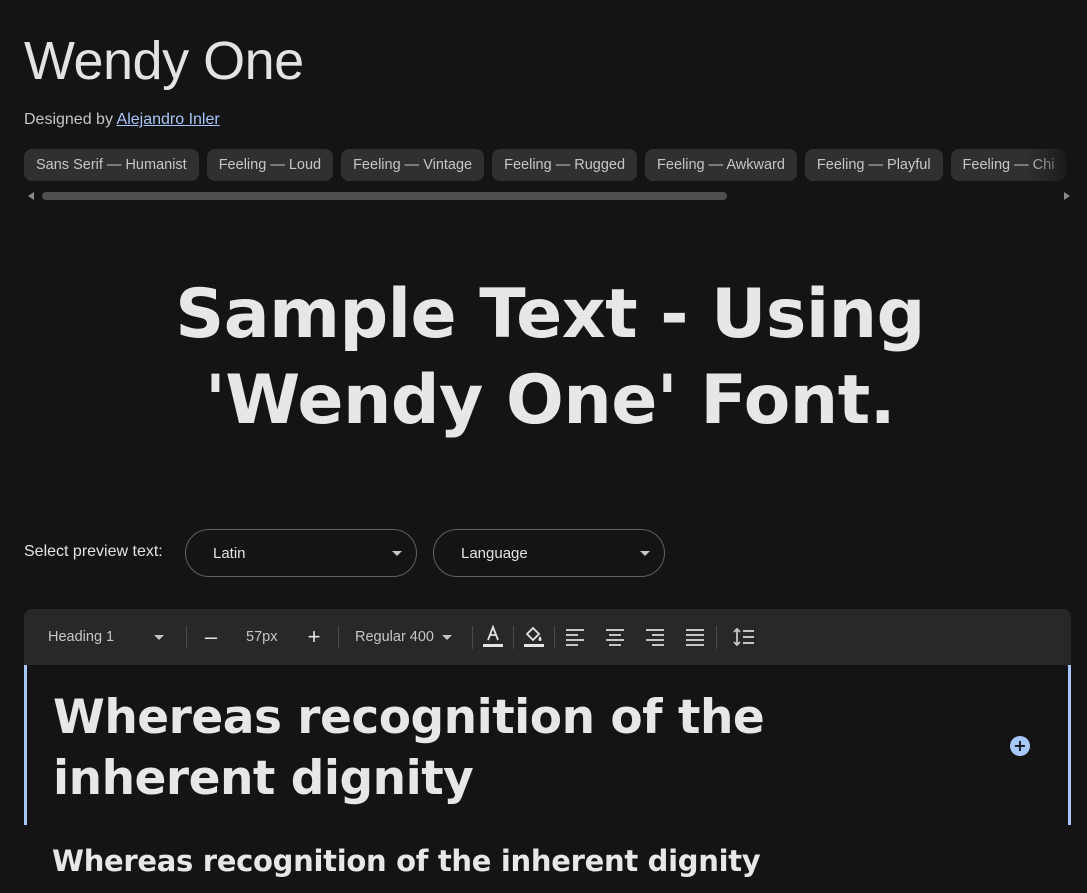 The width and height of the screenshot is (1087, 893). I want to click on align-right-button, so click(655, 637).